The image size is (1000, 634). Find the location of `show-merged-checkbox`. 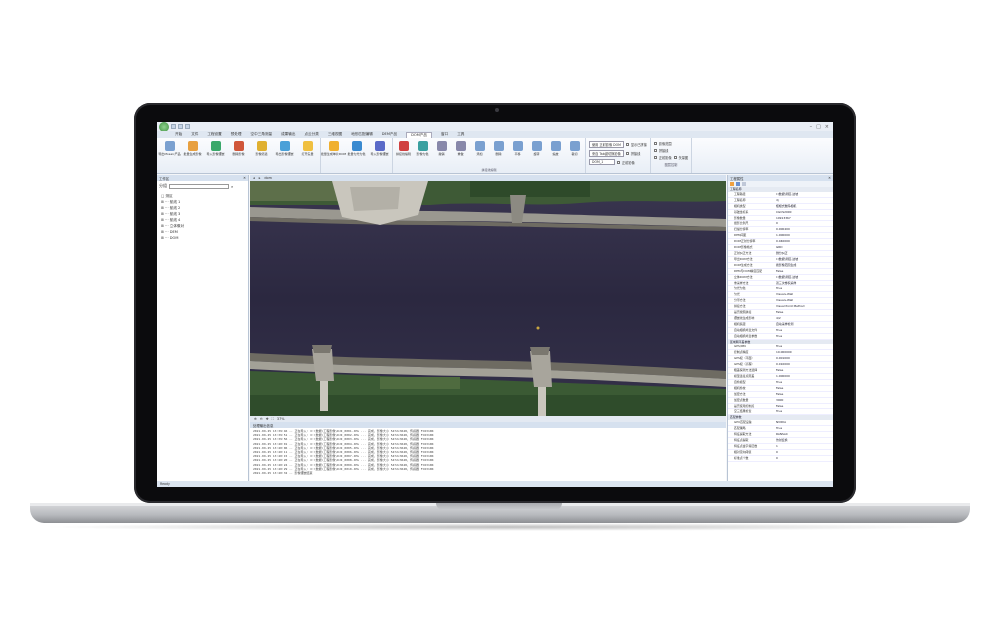

show-merged-checkbox is located at coordinates (627, 144).